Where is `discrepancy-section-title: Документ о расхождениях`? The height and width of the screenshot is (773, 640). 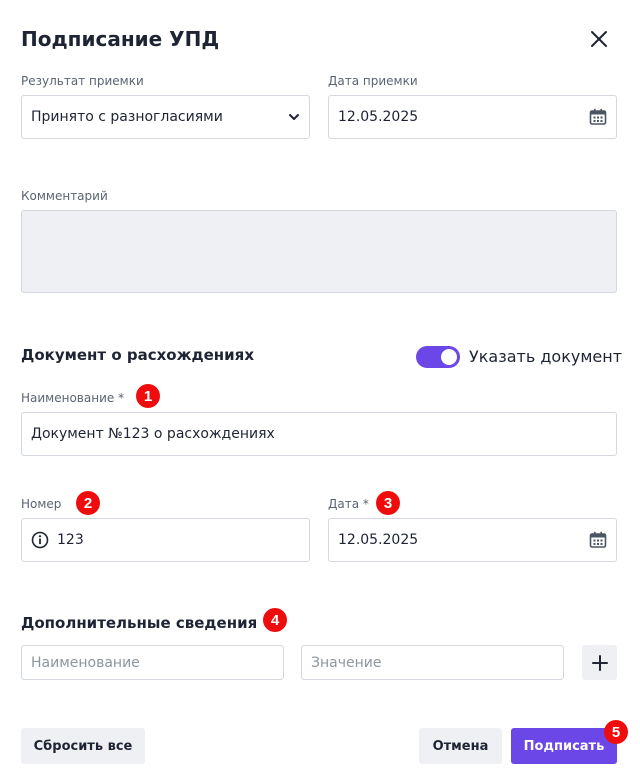 discrepancy-section-title: Документ о расхождениях is located at coordinates (137, 355).